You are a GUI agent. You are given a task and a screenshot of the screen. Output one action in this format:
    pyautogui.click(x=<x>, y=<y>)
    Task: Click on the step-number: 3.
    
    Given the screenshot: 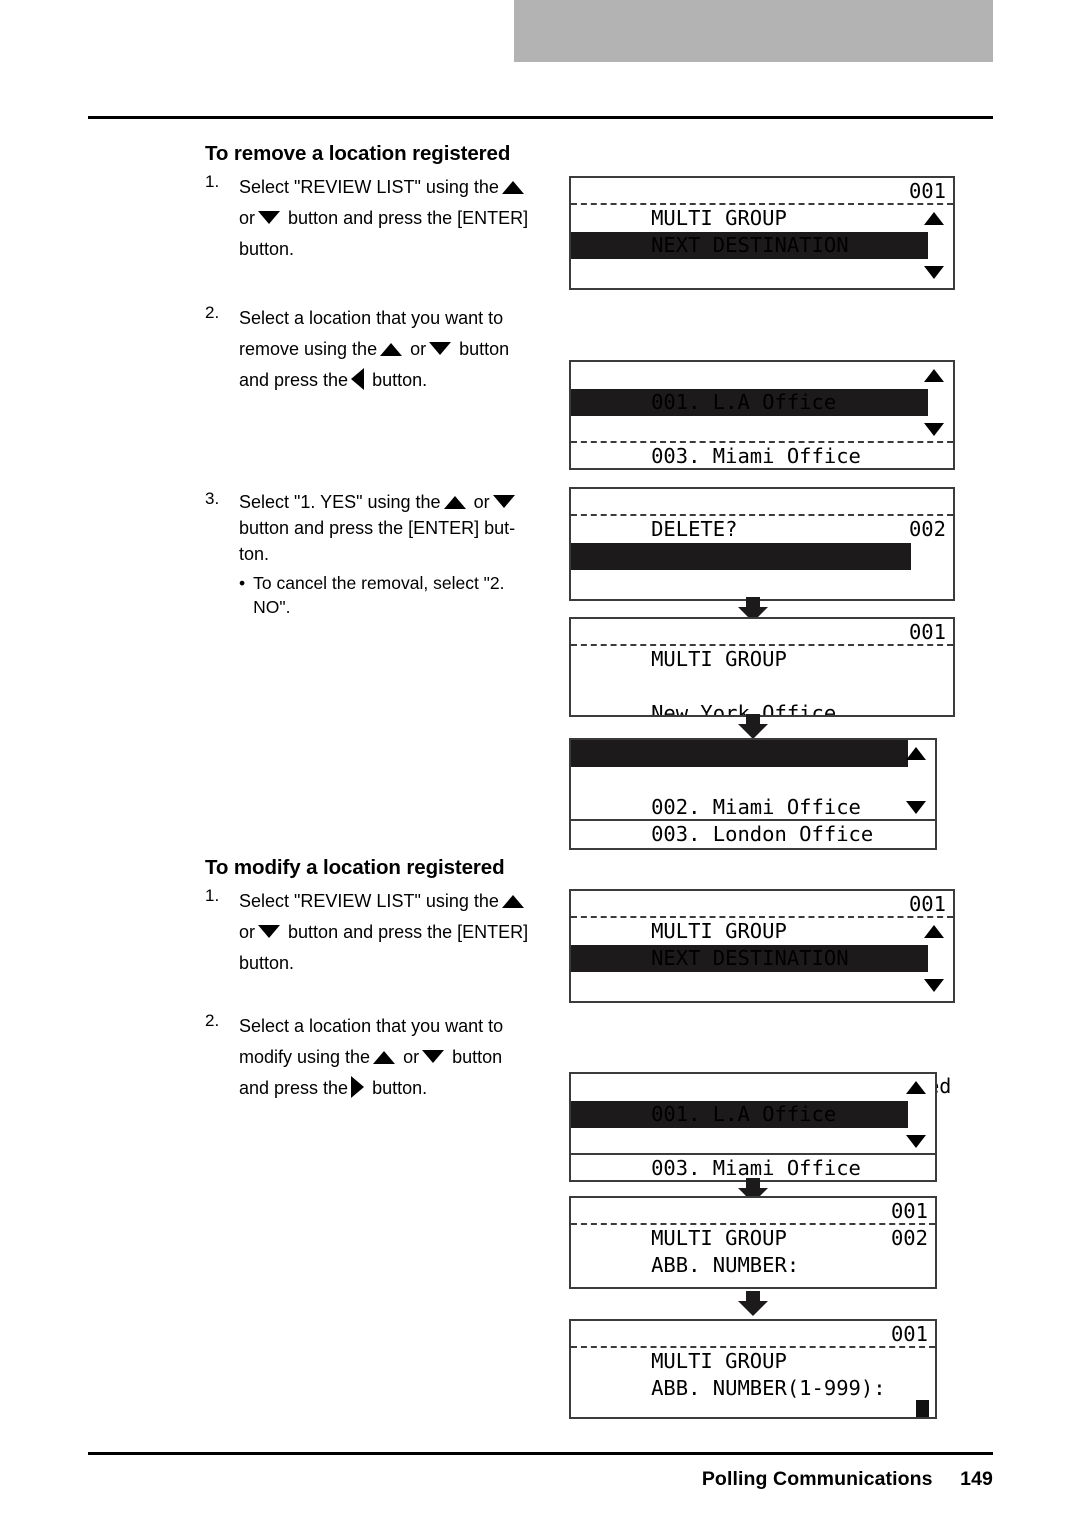 What is the action you would take?
    pyautogui.click(x=212, y=498)
    